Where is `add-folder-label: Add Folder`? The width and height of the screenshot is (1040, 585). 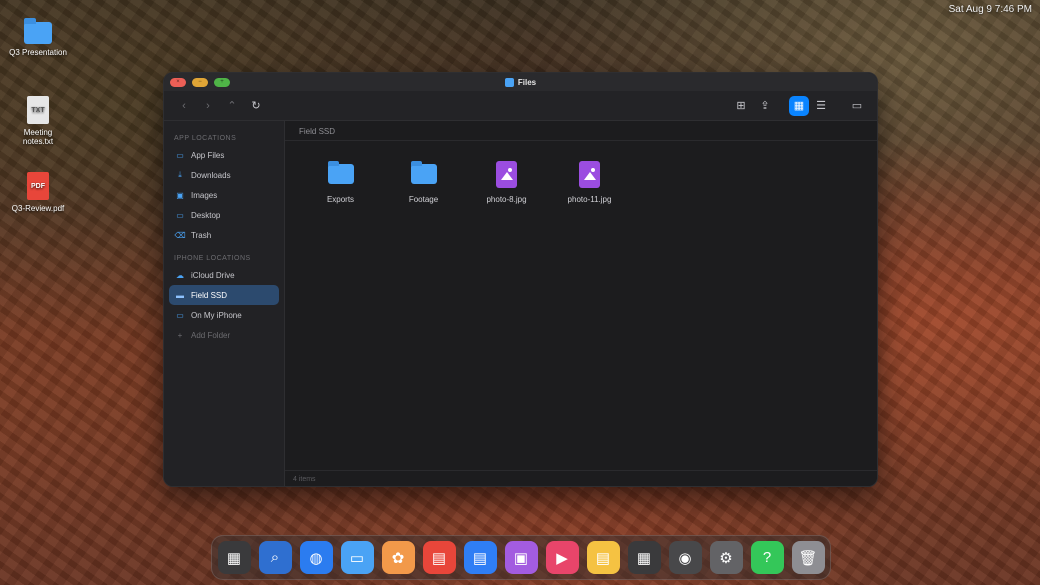 add-folder-label: Add Folder is located at coordinates (211, 335).